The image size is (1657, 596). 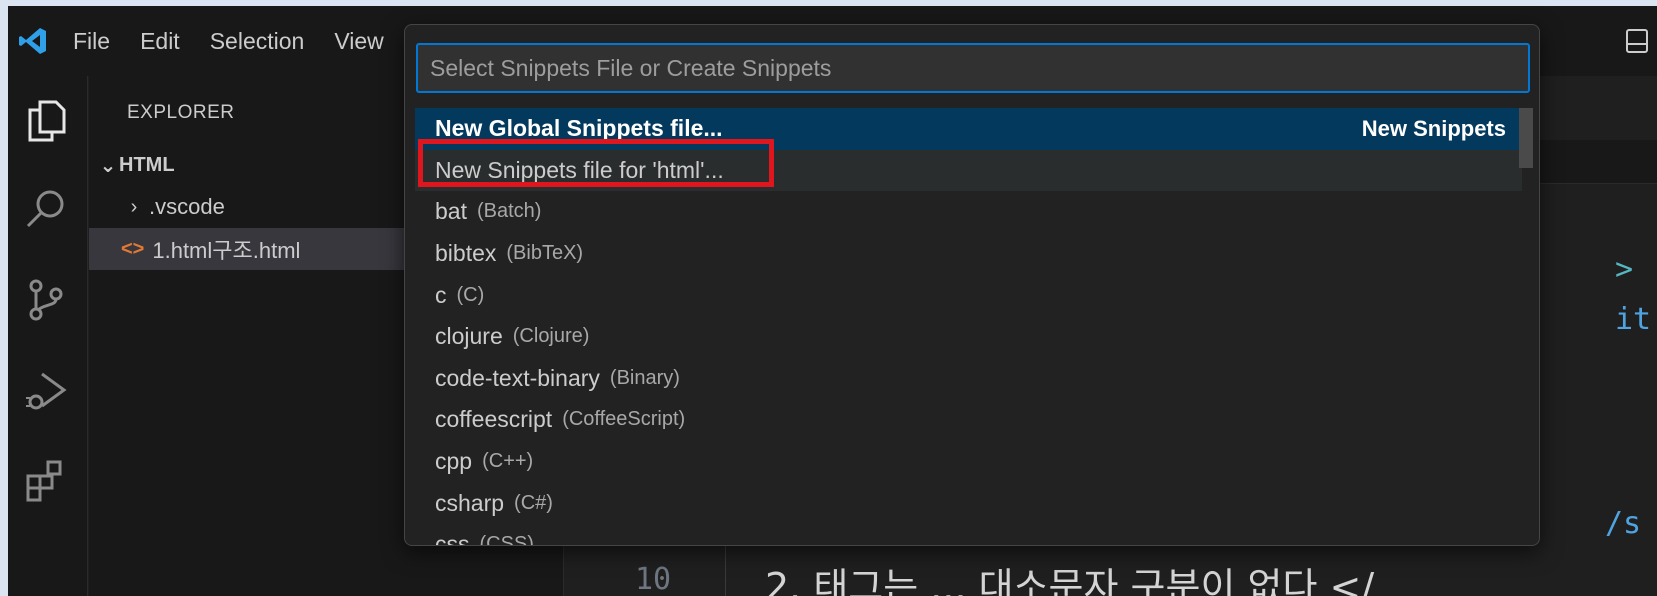 I want to click on item-description: (C++), so click(x=508, y=461).